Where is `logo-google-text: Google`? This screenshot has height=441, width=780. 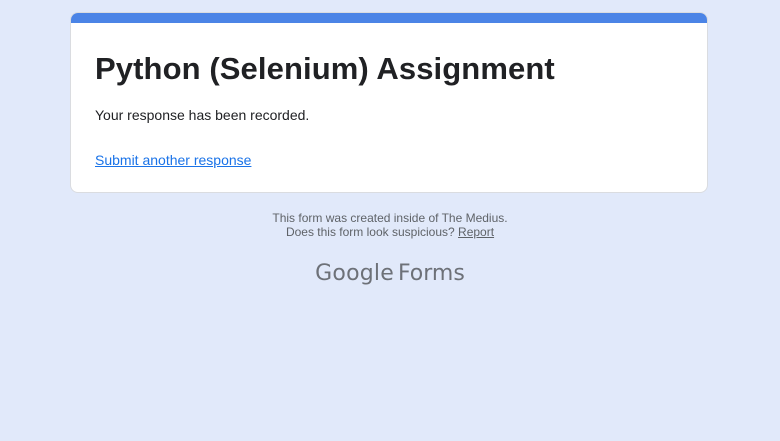
logo-google-text: Google is located at coordinates (354, 273).